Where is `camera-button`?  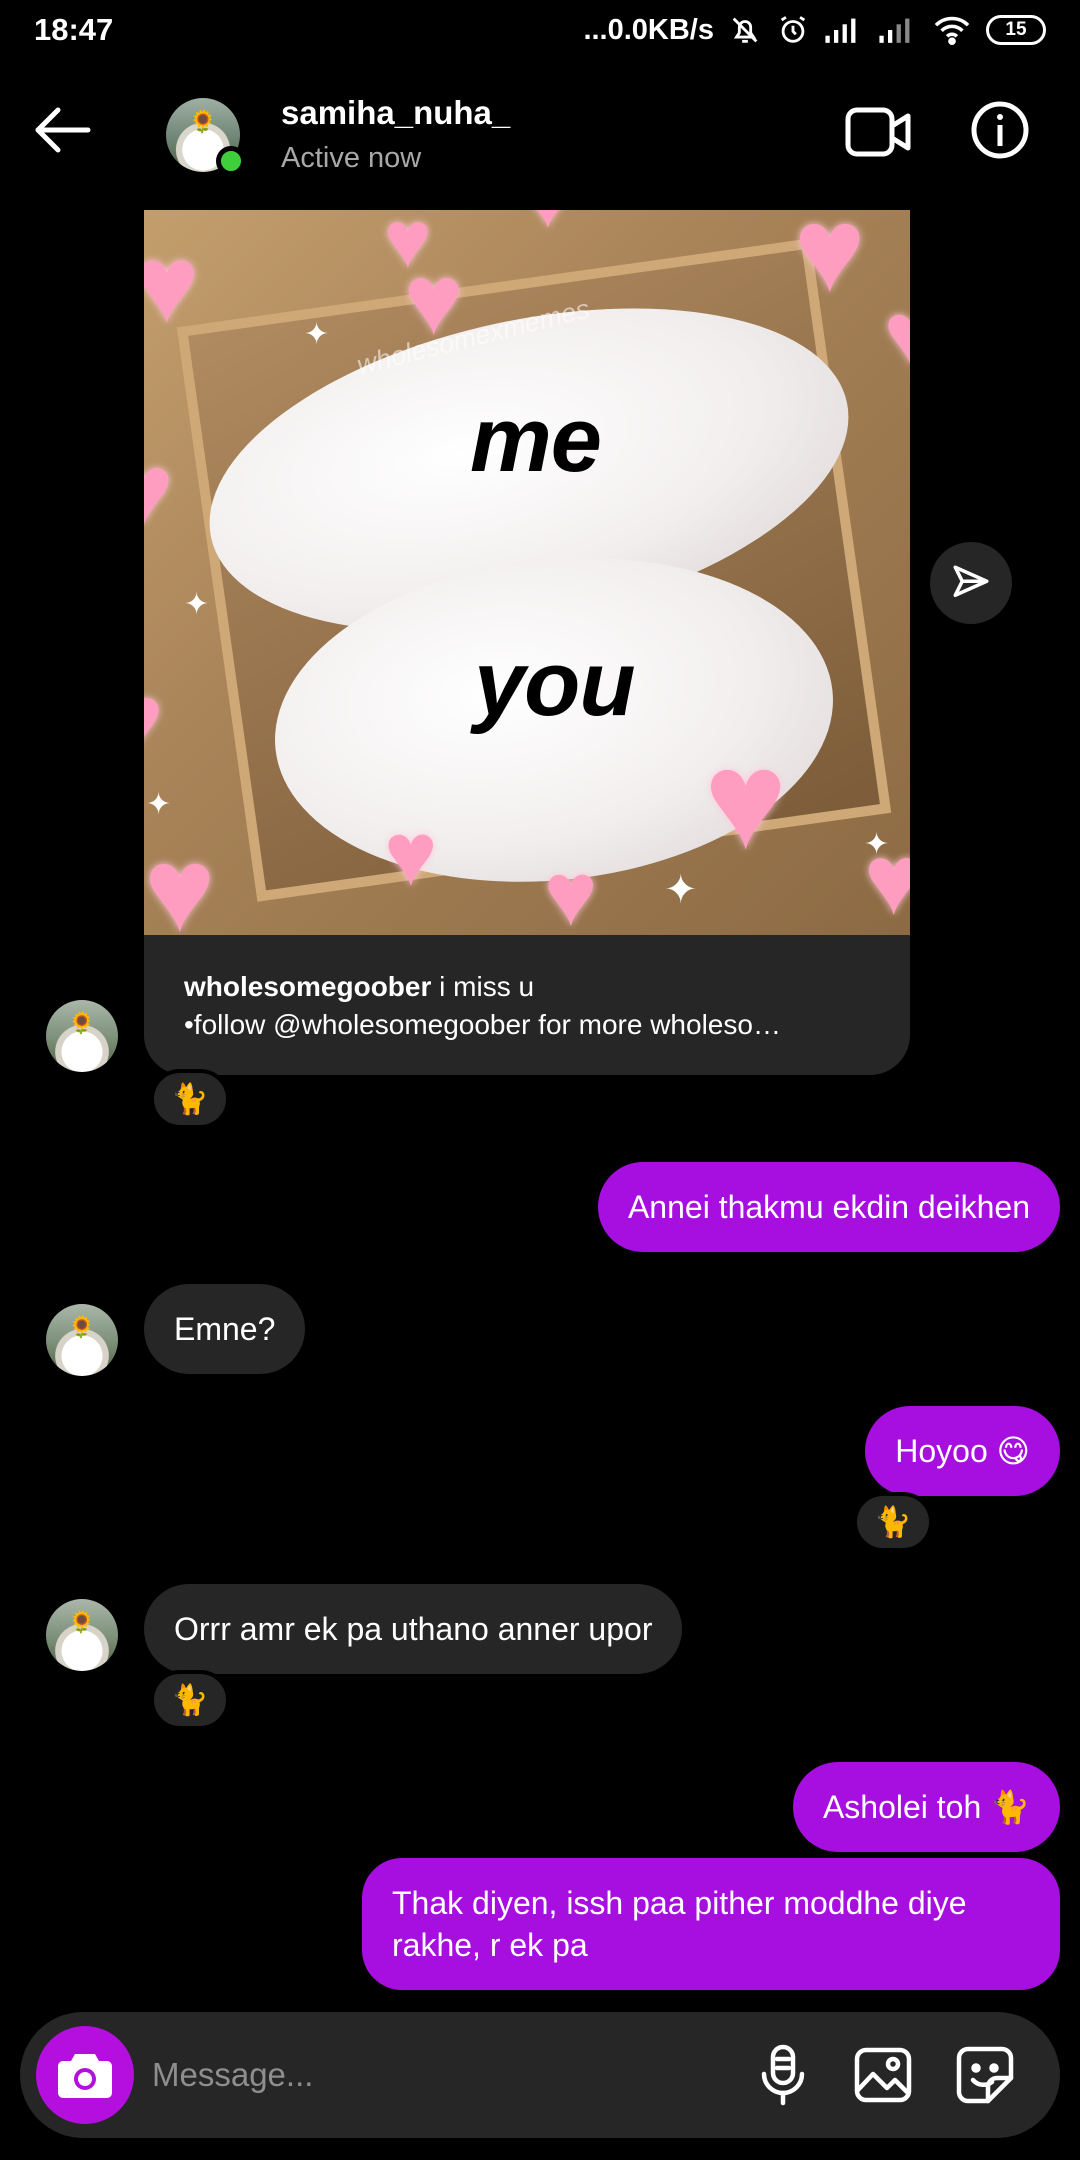
camera-button is located at coordinates (85, 2075).